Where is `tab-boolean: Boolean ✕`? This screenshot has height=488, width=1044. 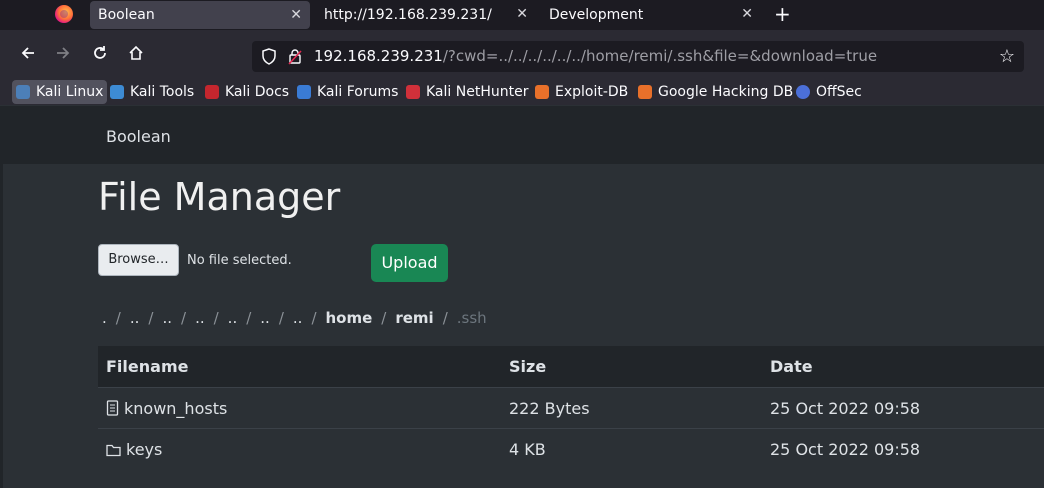
tab-boolean: Boolean ✕ is located at coordinates (200, 15).